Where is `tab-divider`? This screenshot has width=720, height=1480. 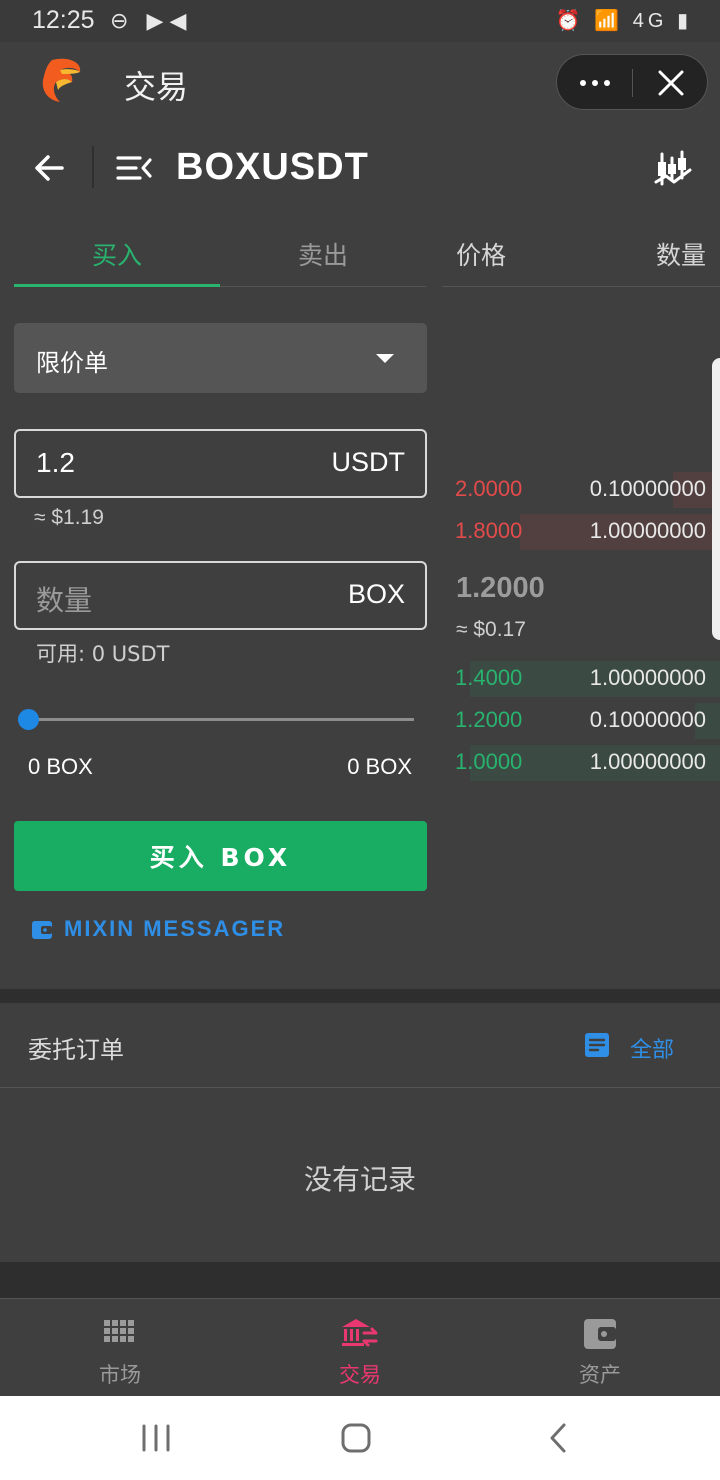 tab-divider is located at coordinates (323, 286).